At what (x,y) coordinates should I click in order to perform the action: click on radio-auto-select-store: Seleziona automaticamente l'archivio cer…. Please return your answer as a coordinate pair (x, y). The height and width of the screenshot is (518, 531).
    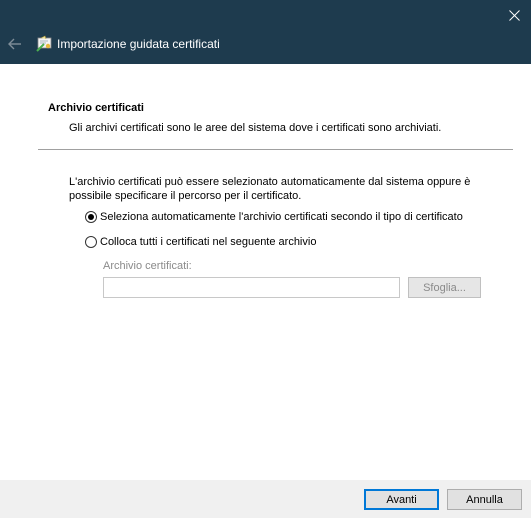
    Looking at the image, I should click on (274, 217).